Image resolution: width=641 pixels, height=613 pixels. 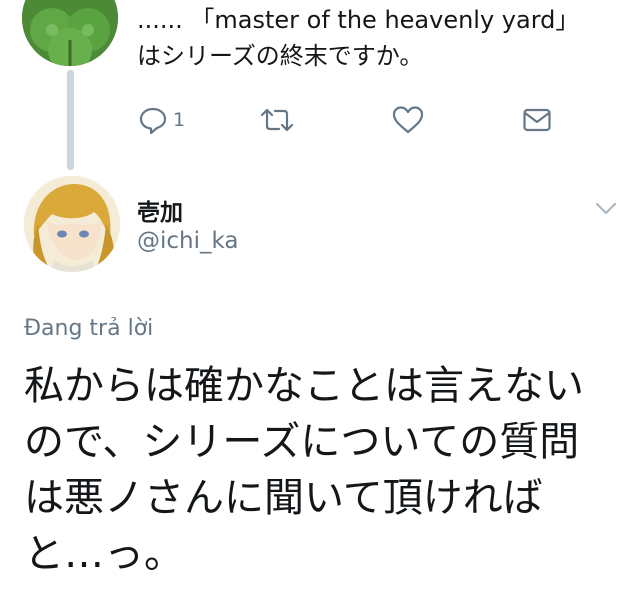 What do you see at coordinates (302, 442) in the screenshot?
I see `tweet-text-line-2: ので、シリーズについての質問` at bounding box center [302, 442].